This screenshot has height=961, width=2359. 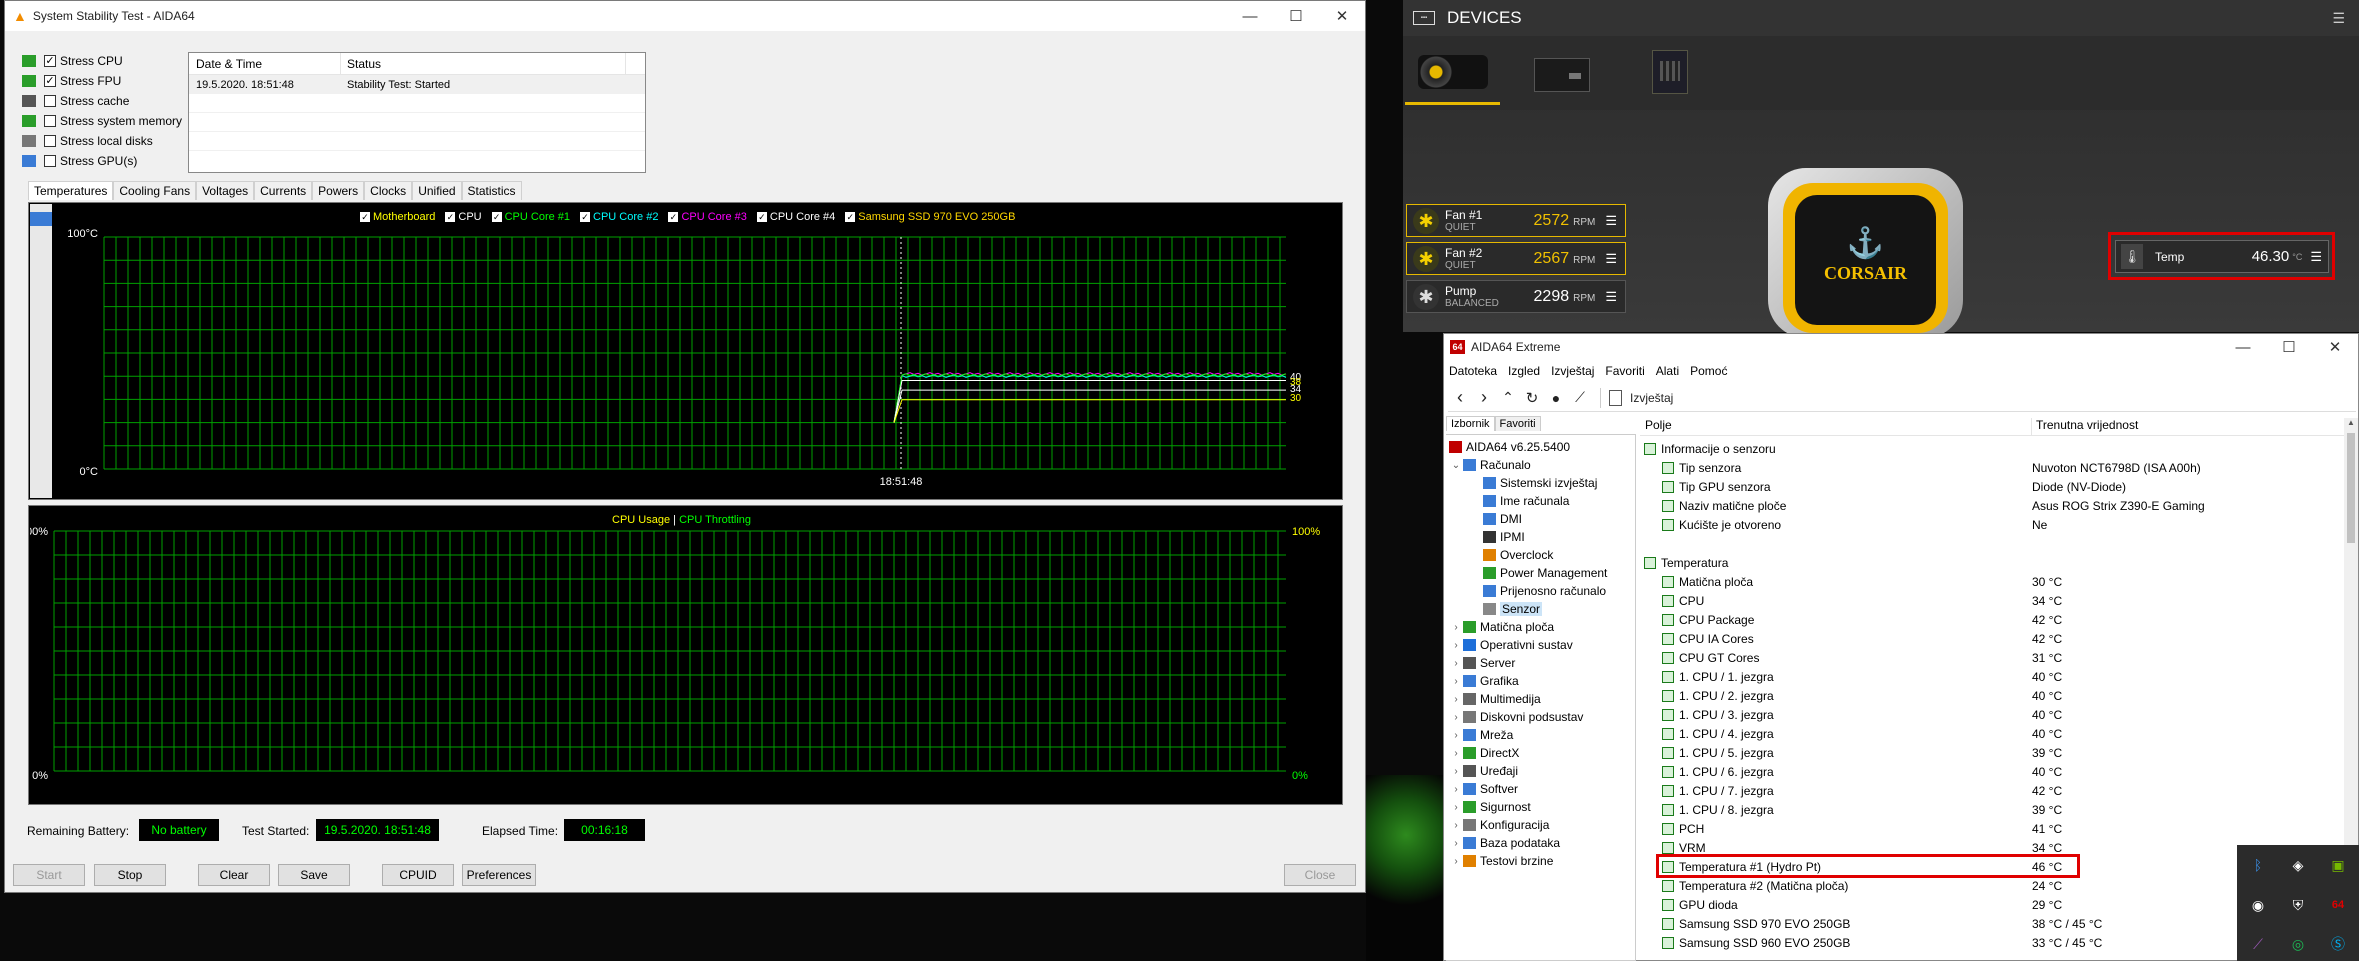 I want to click on stress-option: Stress local disks, so click(x=107, y=141).